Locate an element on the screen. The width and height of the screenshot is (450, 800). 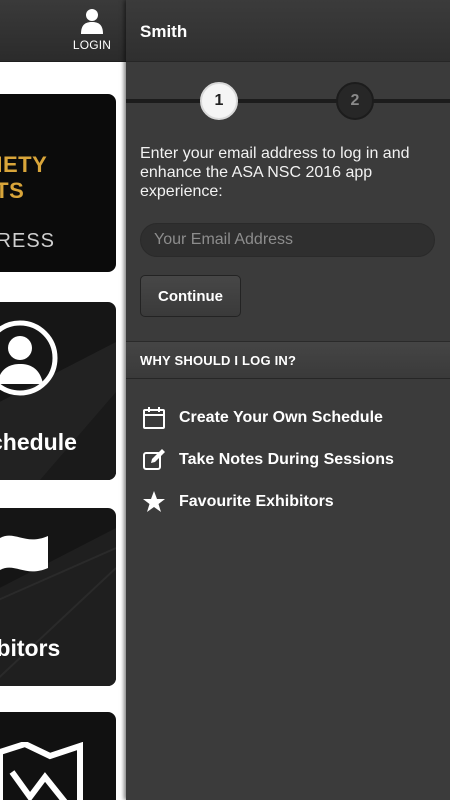
exhibitors-tile: ibitors is located at coordinates (58, 597).